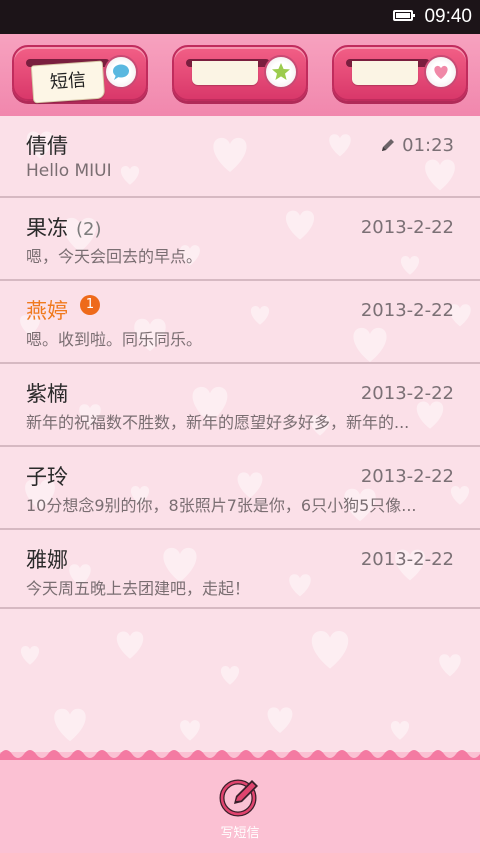 The height and width of the screenshot is (853, 480). I want to click on wave-divider, so click(240, 755).